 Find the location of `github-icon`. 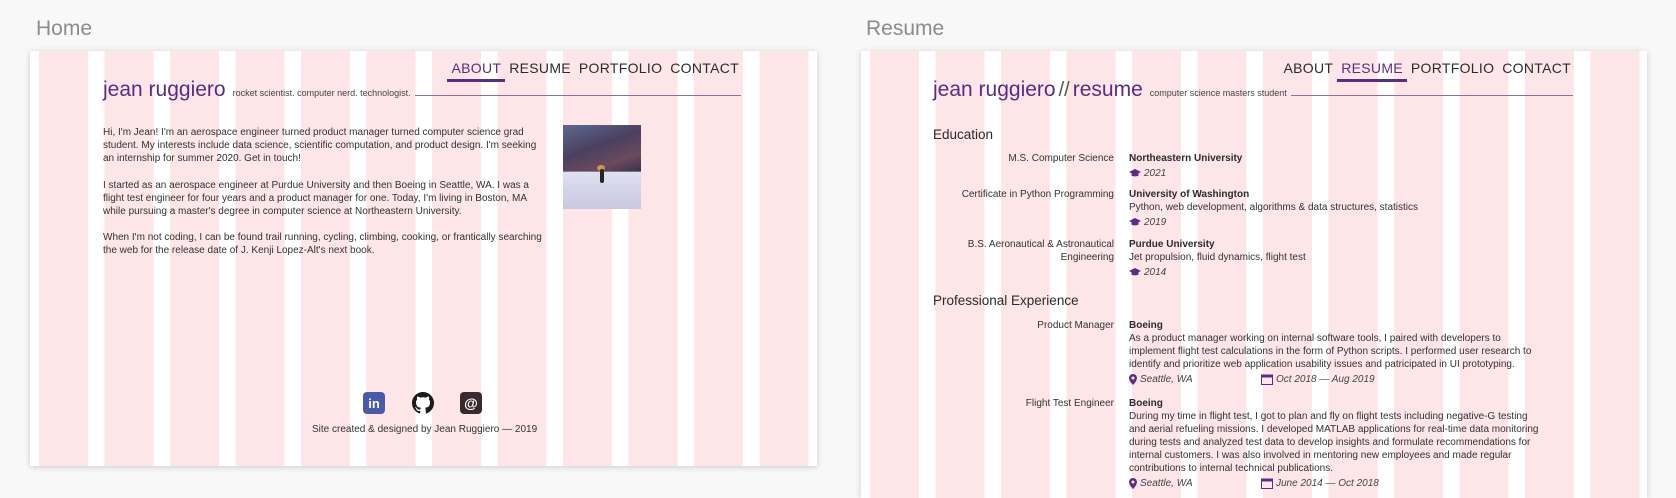

github-icon is located at coordinates (423, 403).